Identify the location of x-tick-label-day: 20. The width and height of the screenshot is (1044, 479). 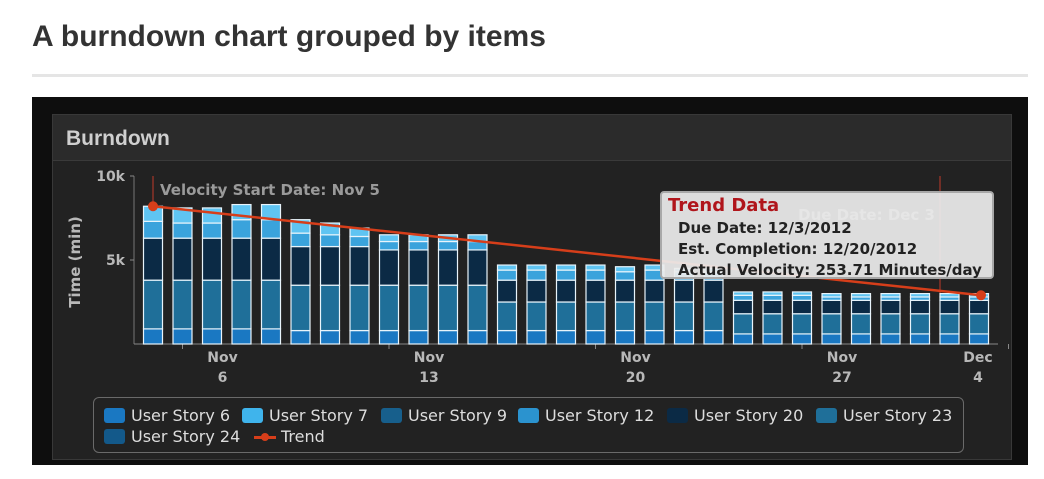
(636, 378).